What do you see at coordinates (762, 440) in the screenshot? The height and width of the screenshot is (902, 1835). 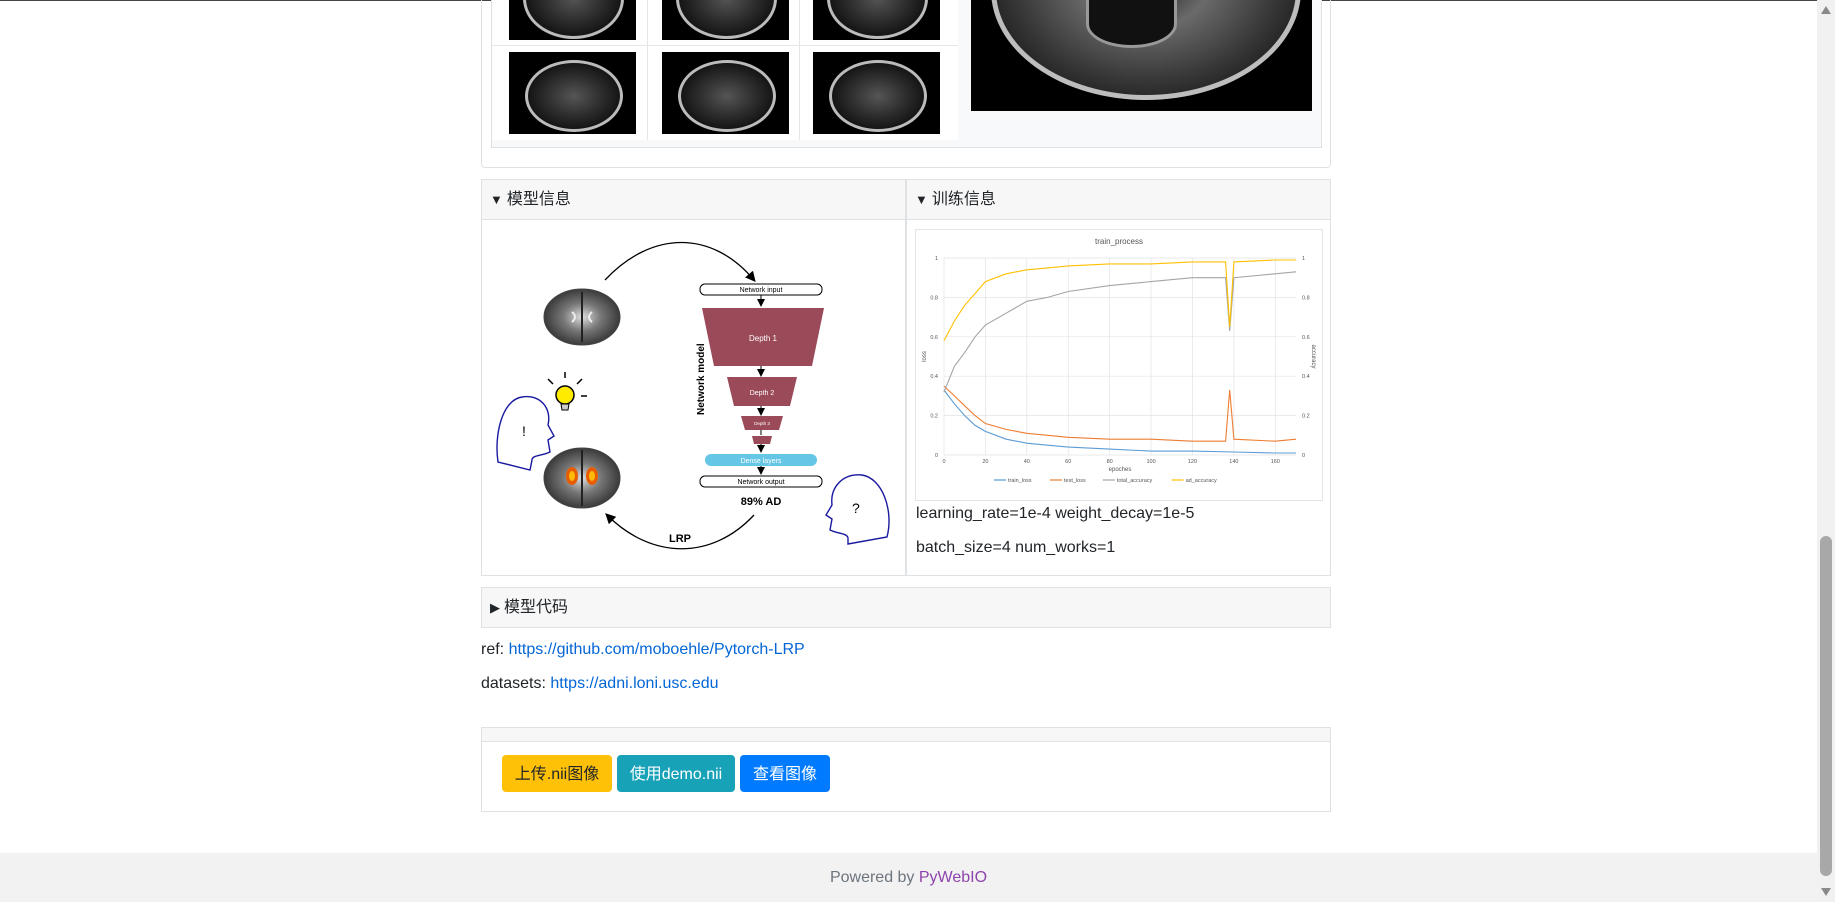 I see `depth4-block` at bounding box center [762, 440].